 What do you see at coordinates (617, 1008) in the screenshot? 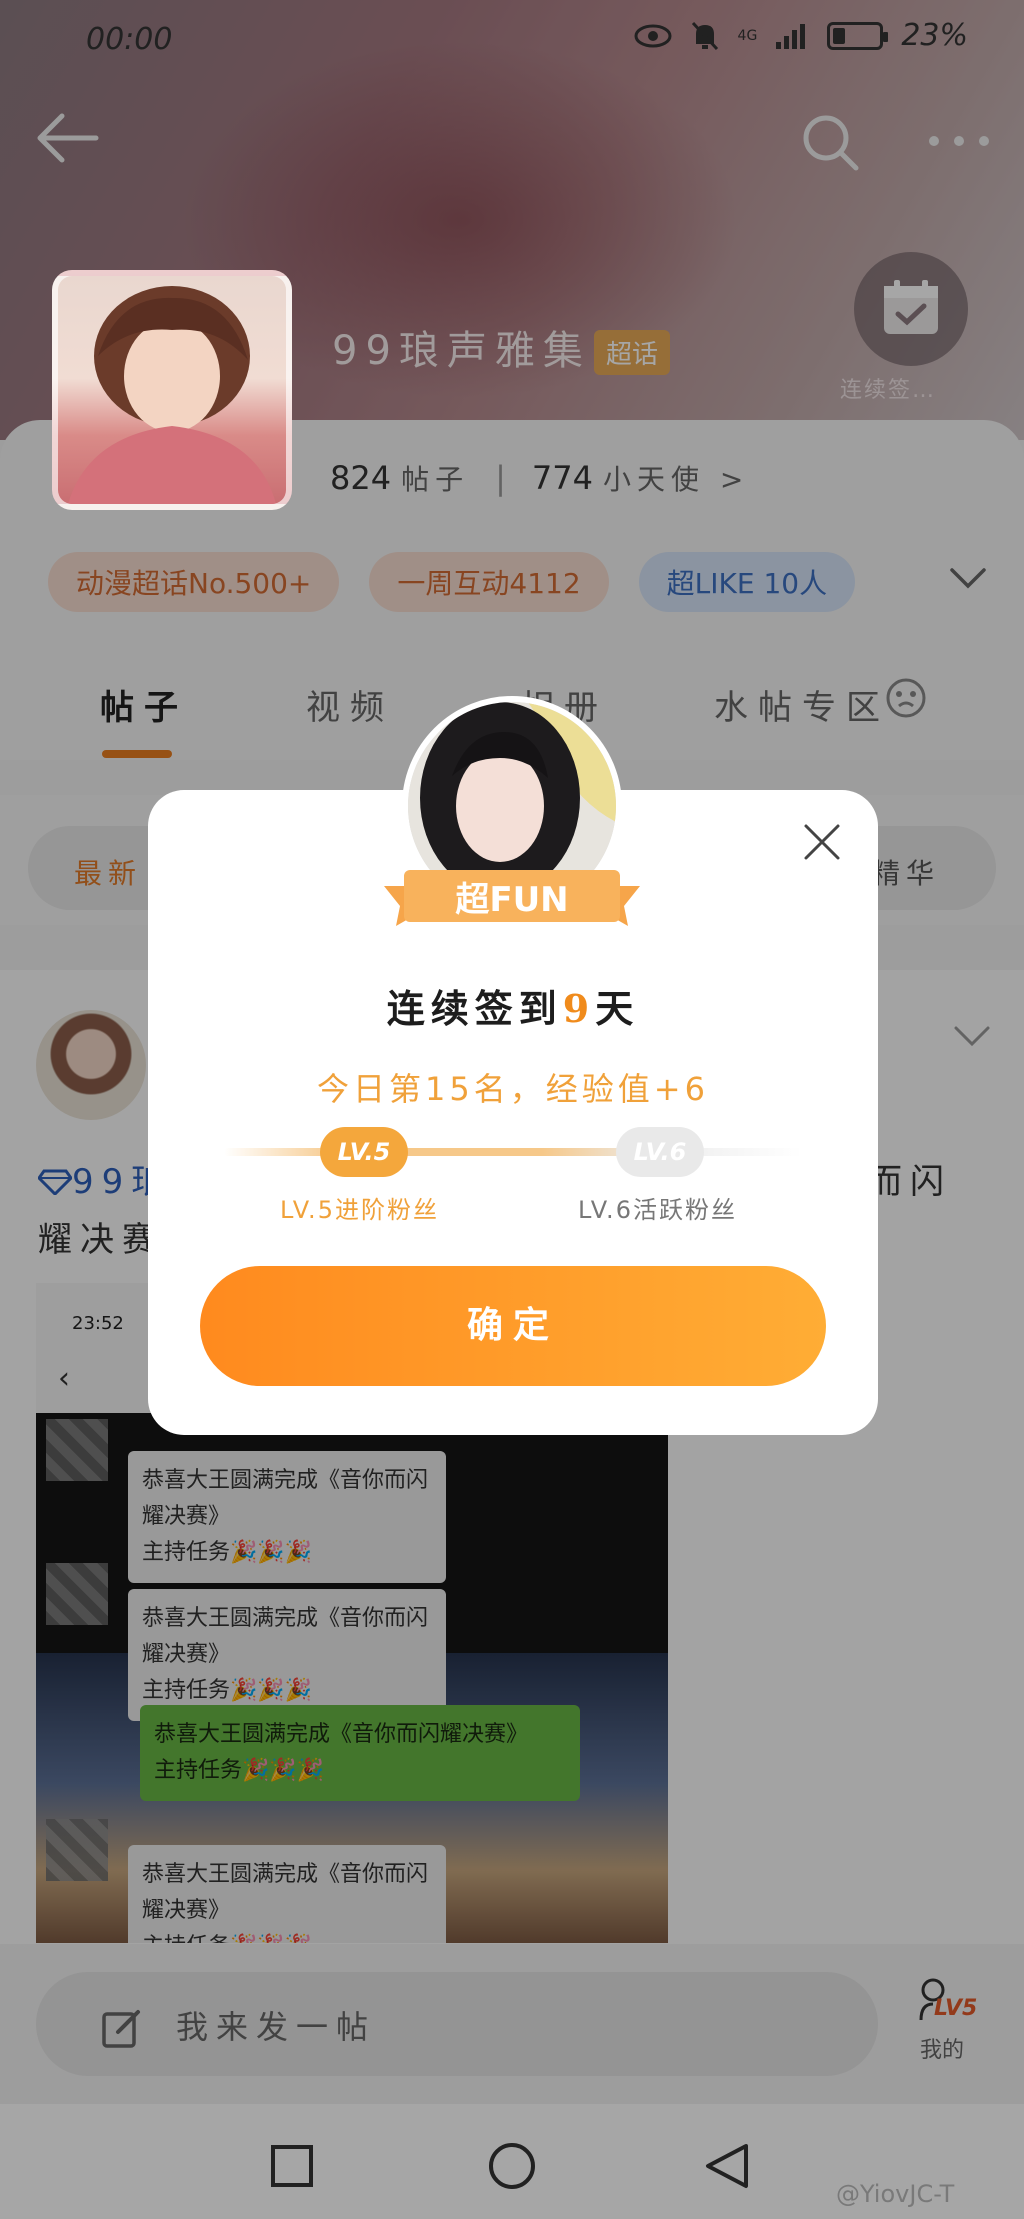
I see `dialog-title-suffix: 天` at bounding box center [617, 1008].